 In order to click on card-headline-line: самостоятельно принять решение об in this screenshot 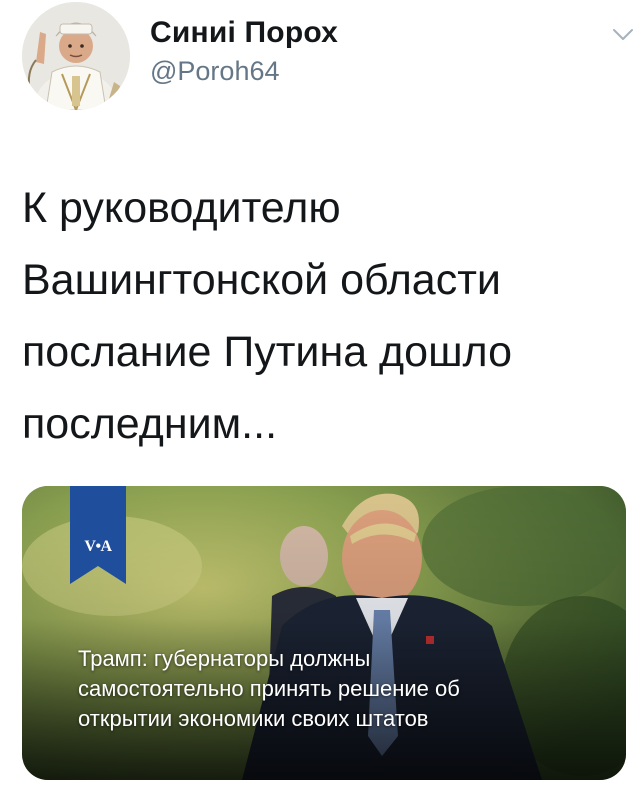, I will do `click(269, 688)`.